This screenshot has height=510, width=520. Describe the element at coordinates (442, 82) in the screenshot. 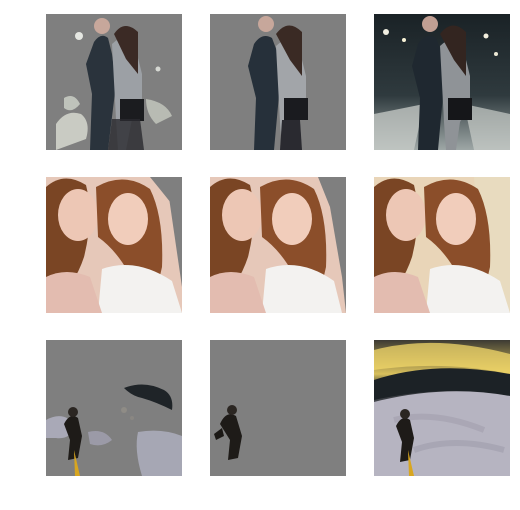

I see `panel-couple-original` at that location.